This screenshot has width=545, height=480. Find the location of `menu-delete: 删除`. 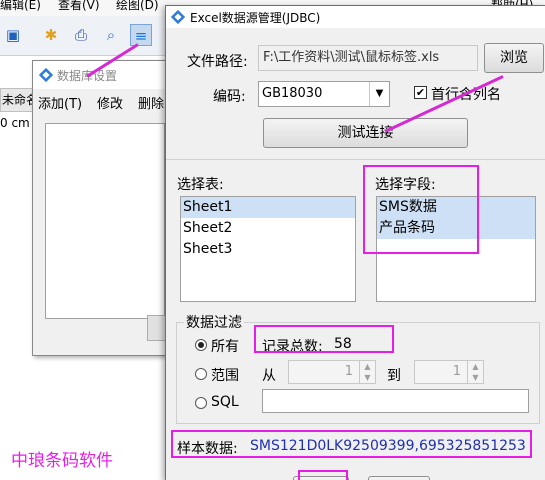

menu-delete: 删除 is located at coordinates (151, 102).